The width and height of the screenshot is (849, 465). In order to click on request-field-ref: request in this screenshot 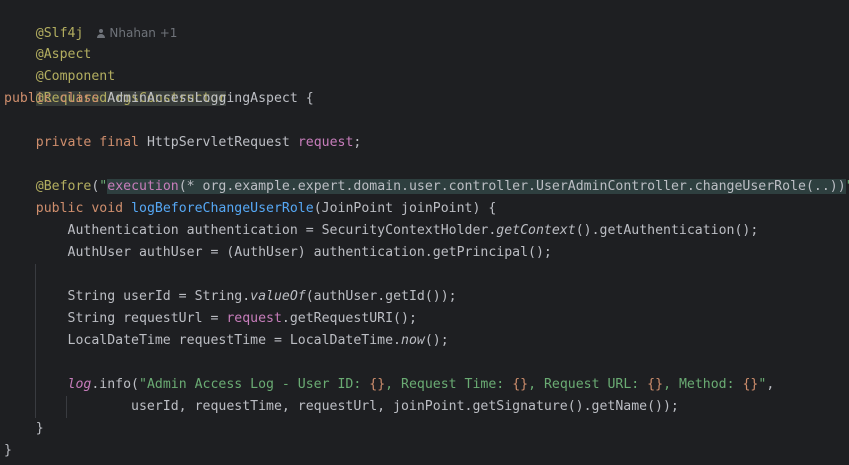, I will do `click(254, 318)`.